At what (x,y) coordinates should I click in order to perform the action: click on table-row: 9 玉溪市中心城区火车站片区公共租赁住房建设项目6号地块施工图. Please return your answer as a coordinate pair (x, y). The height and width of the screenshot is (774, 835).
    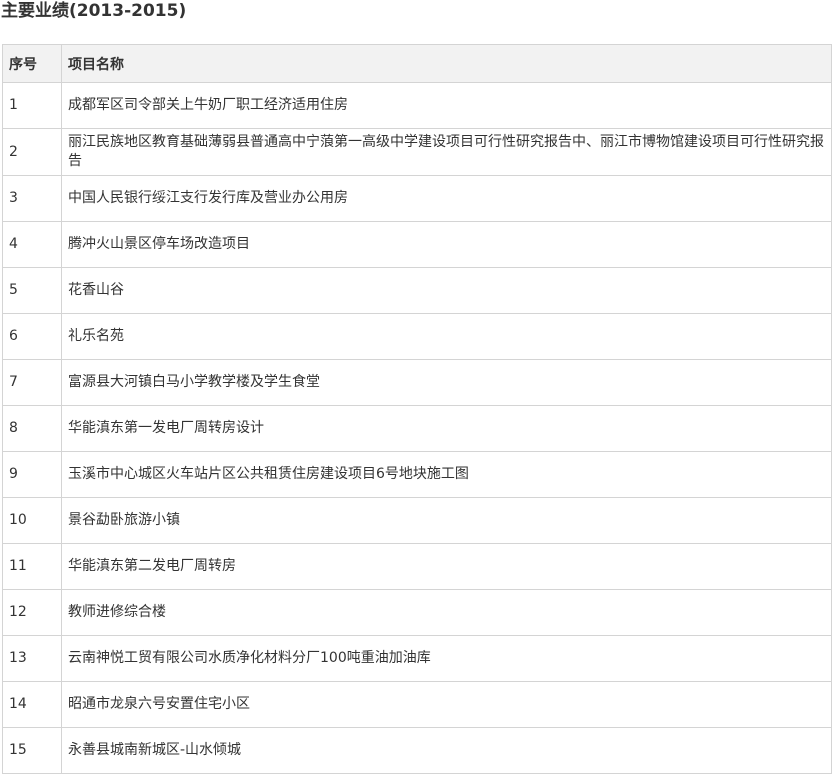
    Looking at the image, I should click on (417, 474).